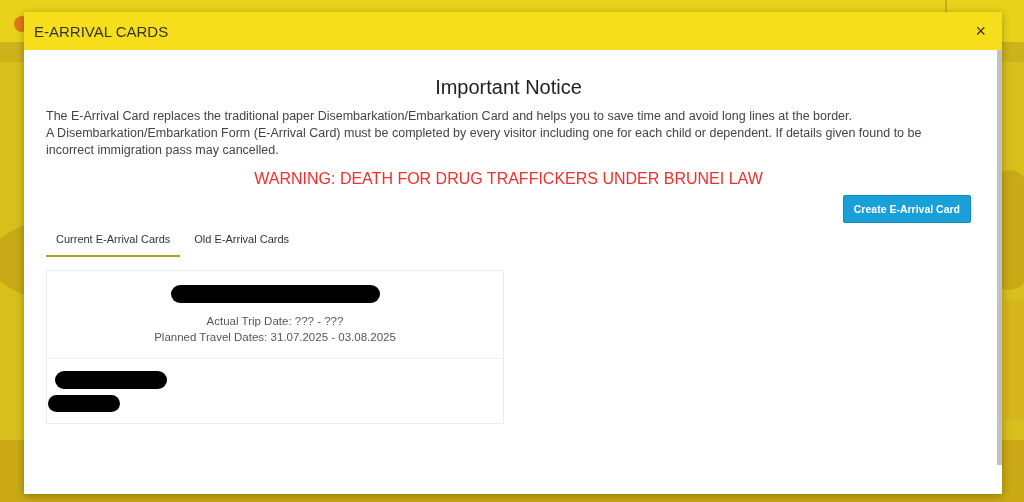  Describe the element at coordinates (999, 257) in the screenshot. I see `scrollbar` at that location.